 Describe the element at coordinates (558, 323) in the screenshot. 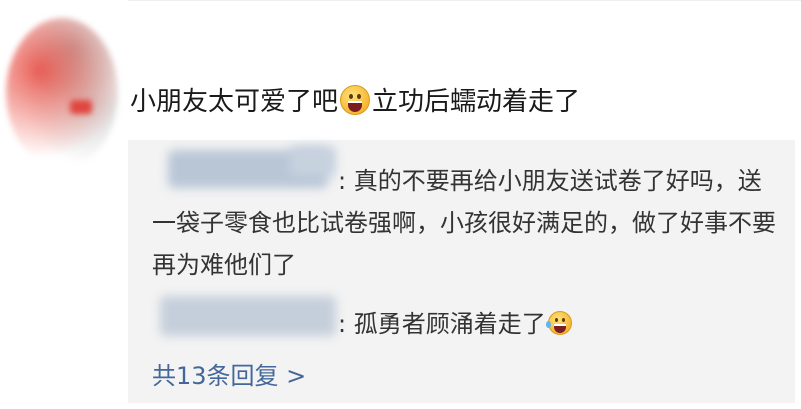

I see `laughing-tears-emoji-icon` at that location.